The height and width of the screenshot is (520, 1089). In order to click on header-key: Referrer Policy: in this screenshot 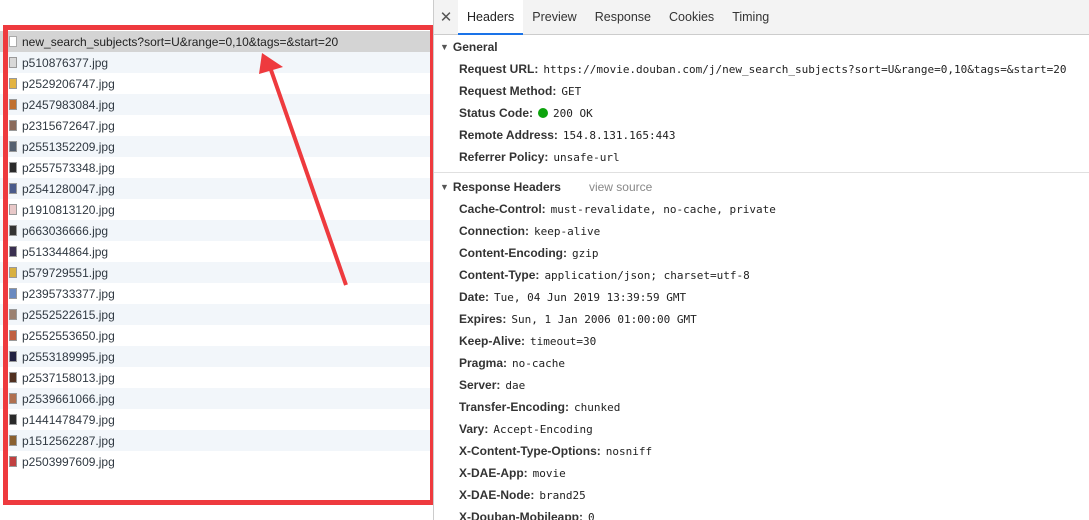, I will do `click(504, 157)`.